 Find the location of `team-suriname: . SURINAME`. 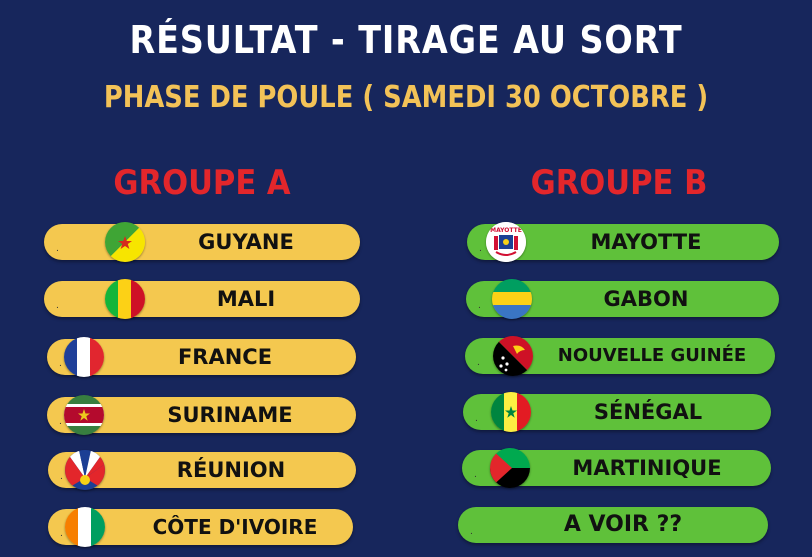

team-suriname: . SURINAME is located at coordinates (201, 415).